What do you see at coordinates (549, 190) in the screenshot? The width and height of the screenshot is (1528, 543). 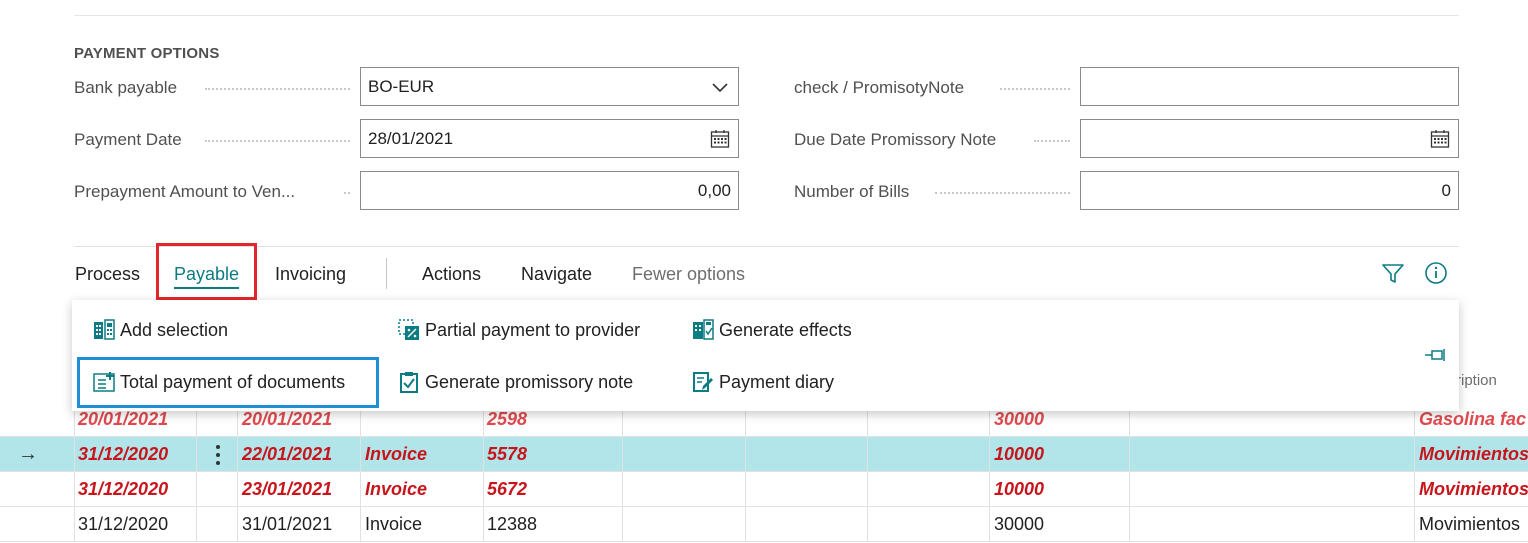 I see `prepayment-amount-input: 0,00` at bounding box center [549, 190].